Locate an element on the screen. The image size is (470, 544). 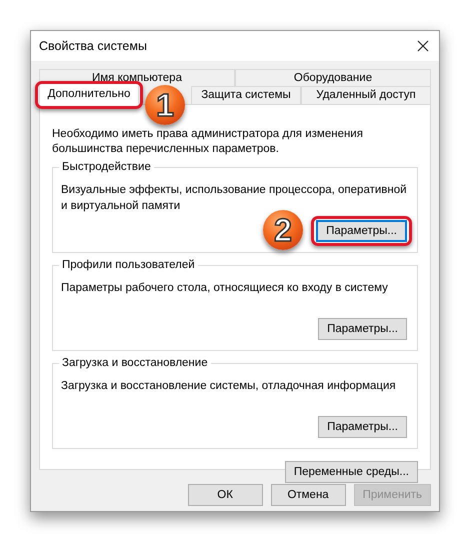
close-icon is located at coordinates (423, 46).